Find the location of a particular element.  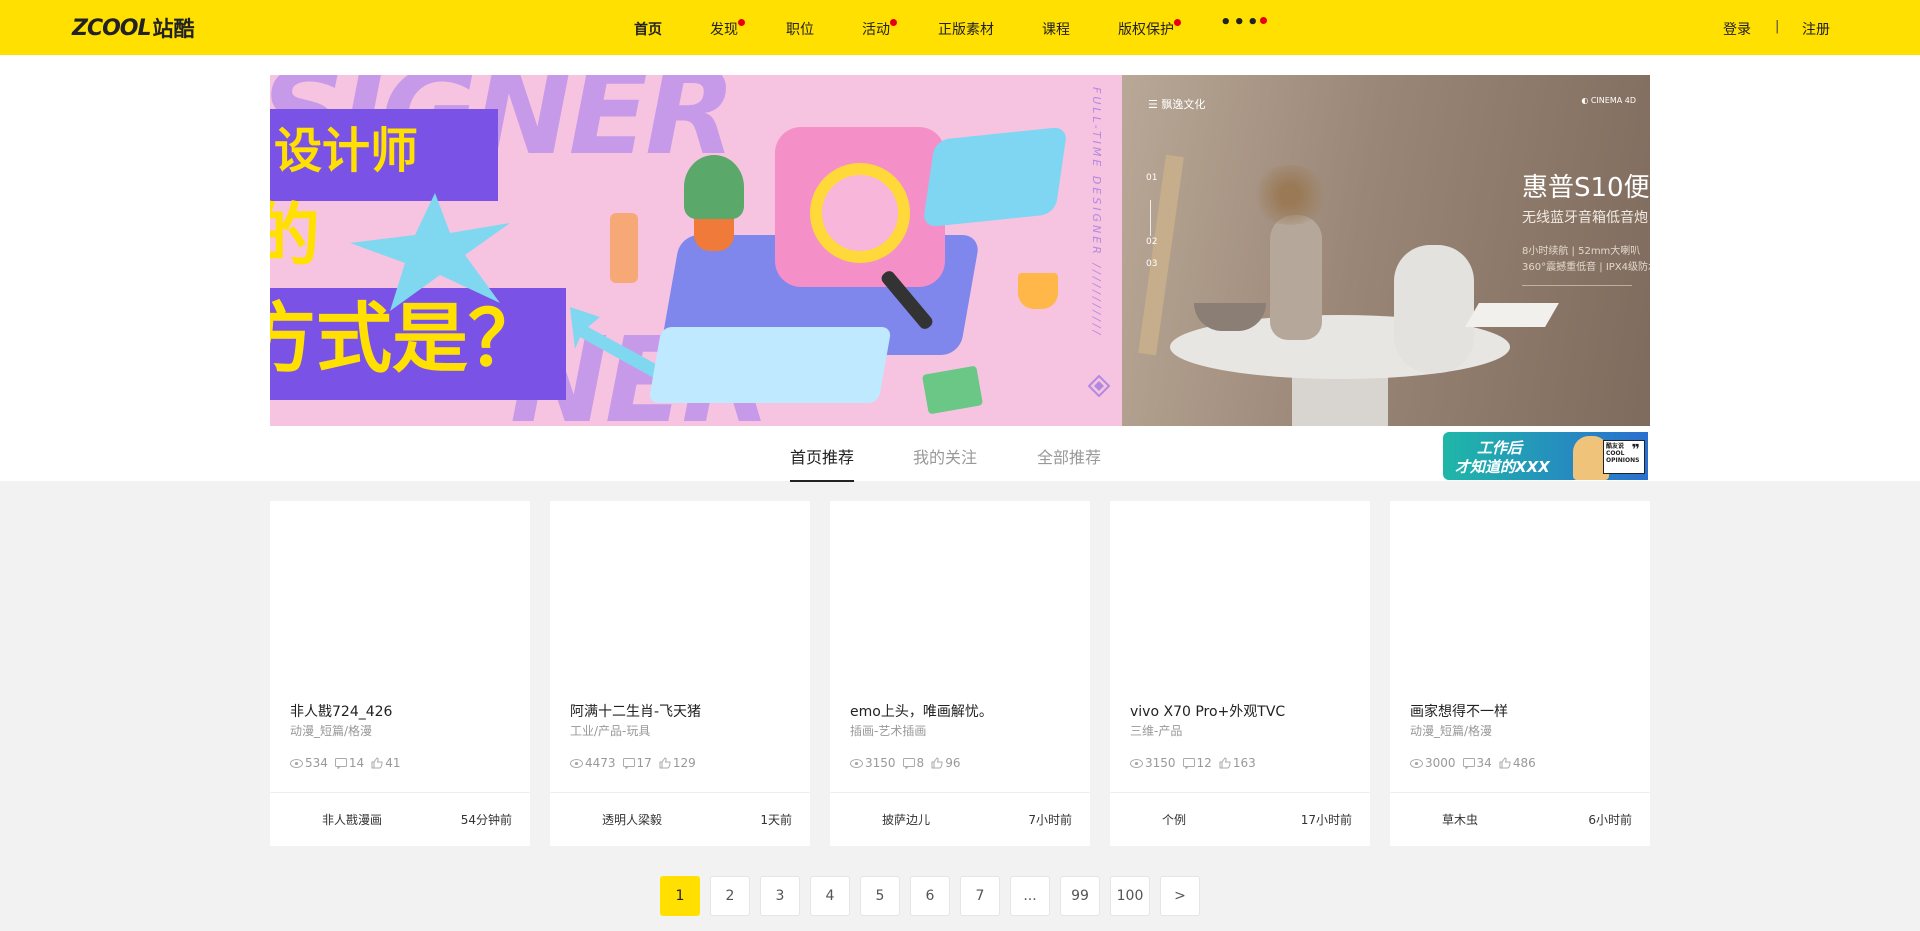

page-button-3: 3 is located at coordinates (780, 896).